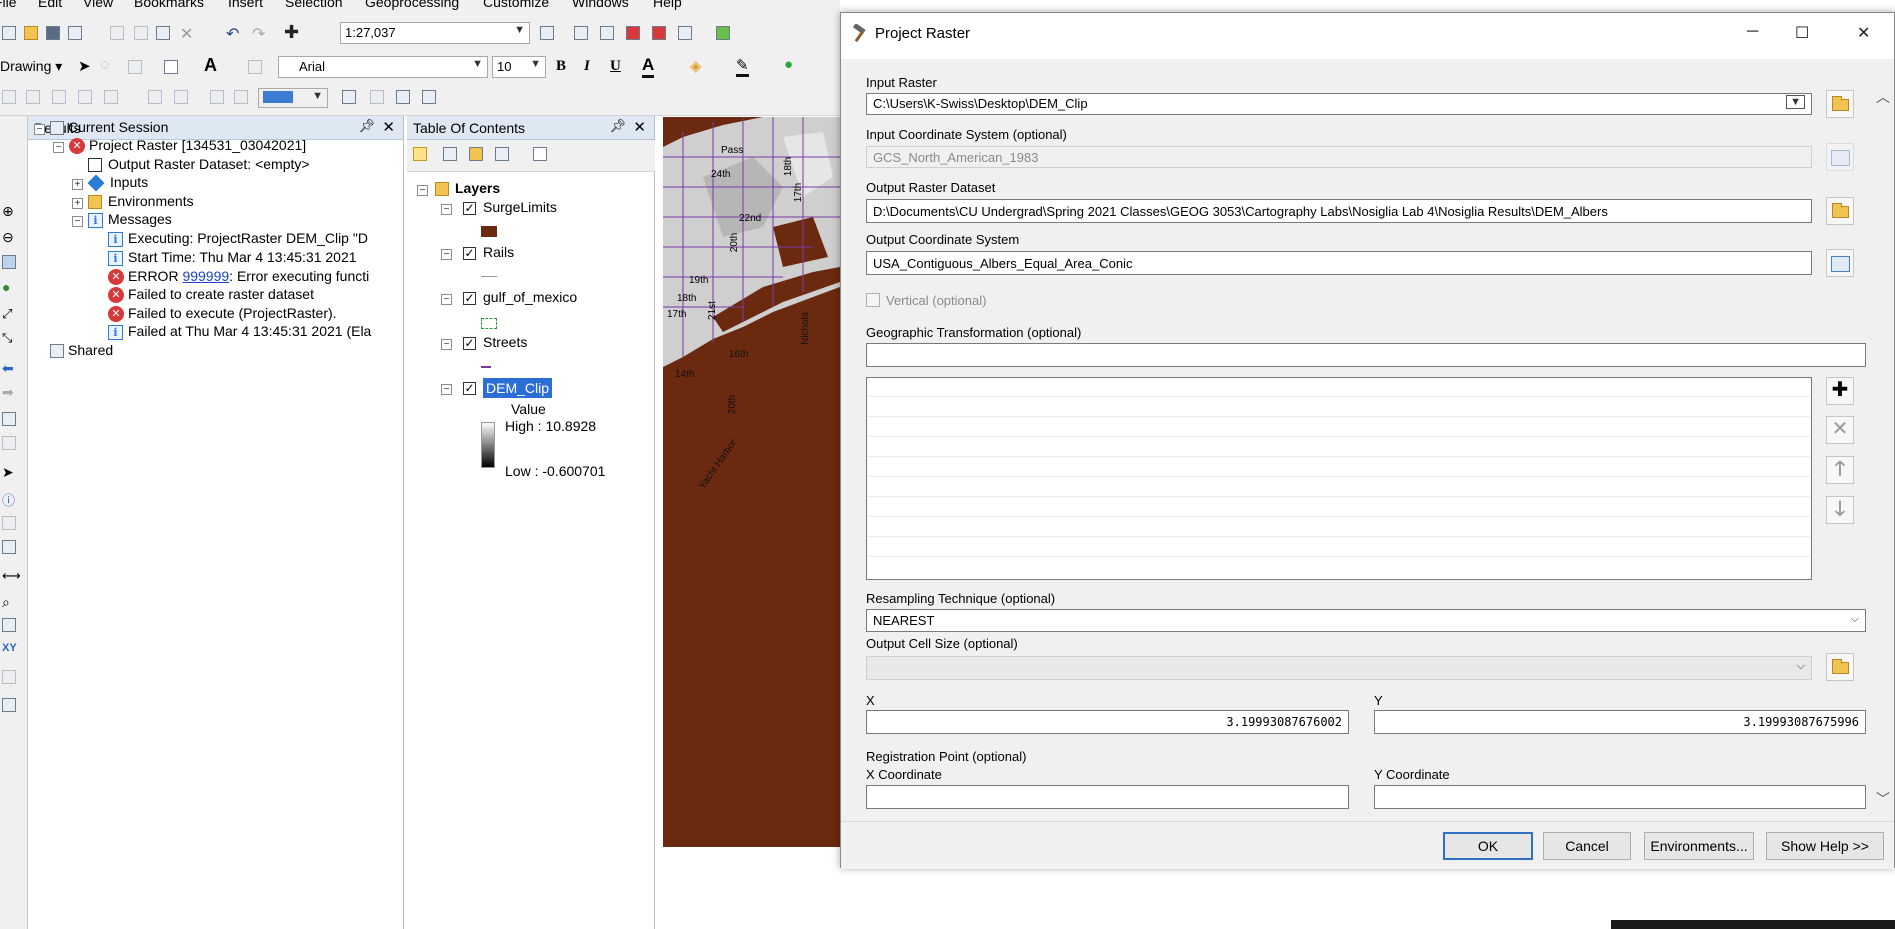 The width and height of the screenshot is (1895, 929). Describe the element at coordinates (467, 188) in the screenshot. I see `layers-group: Layers` at that location.